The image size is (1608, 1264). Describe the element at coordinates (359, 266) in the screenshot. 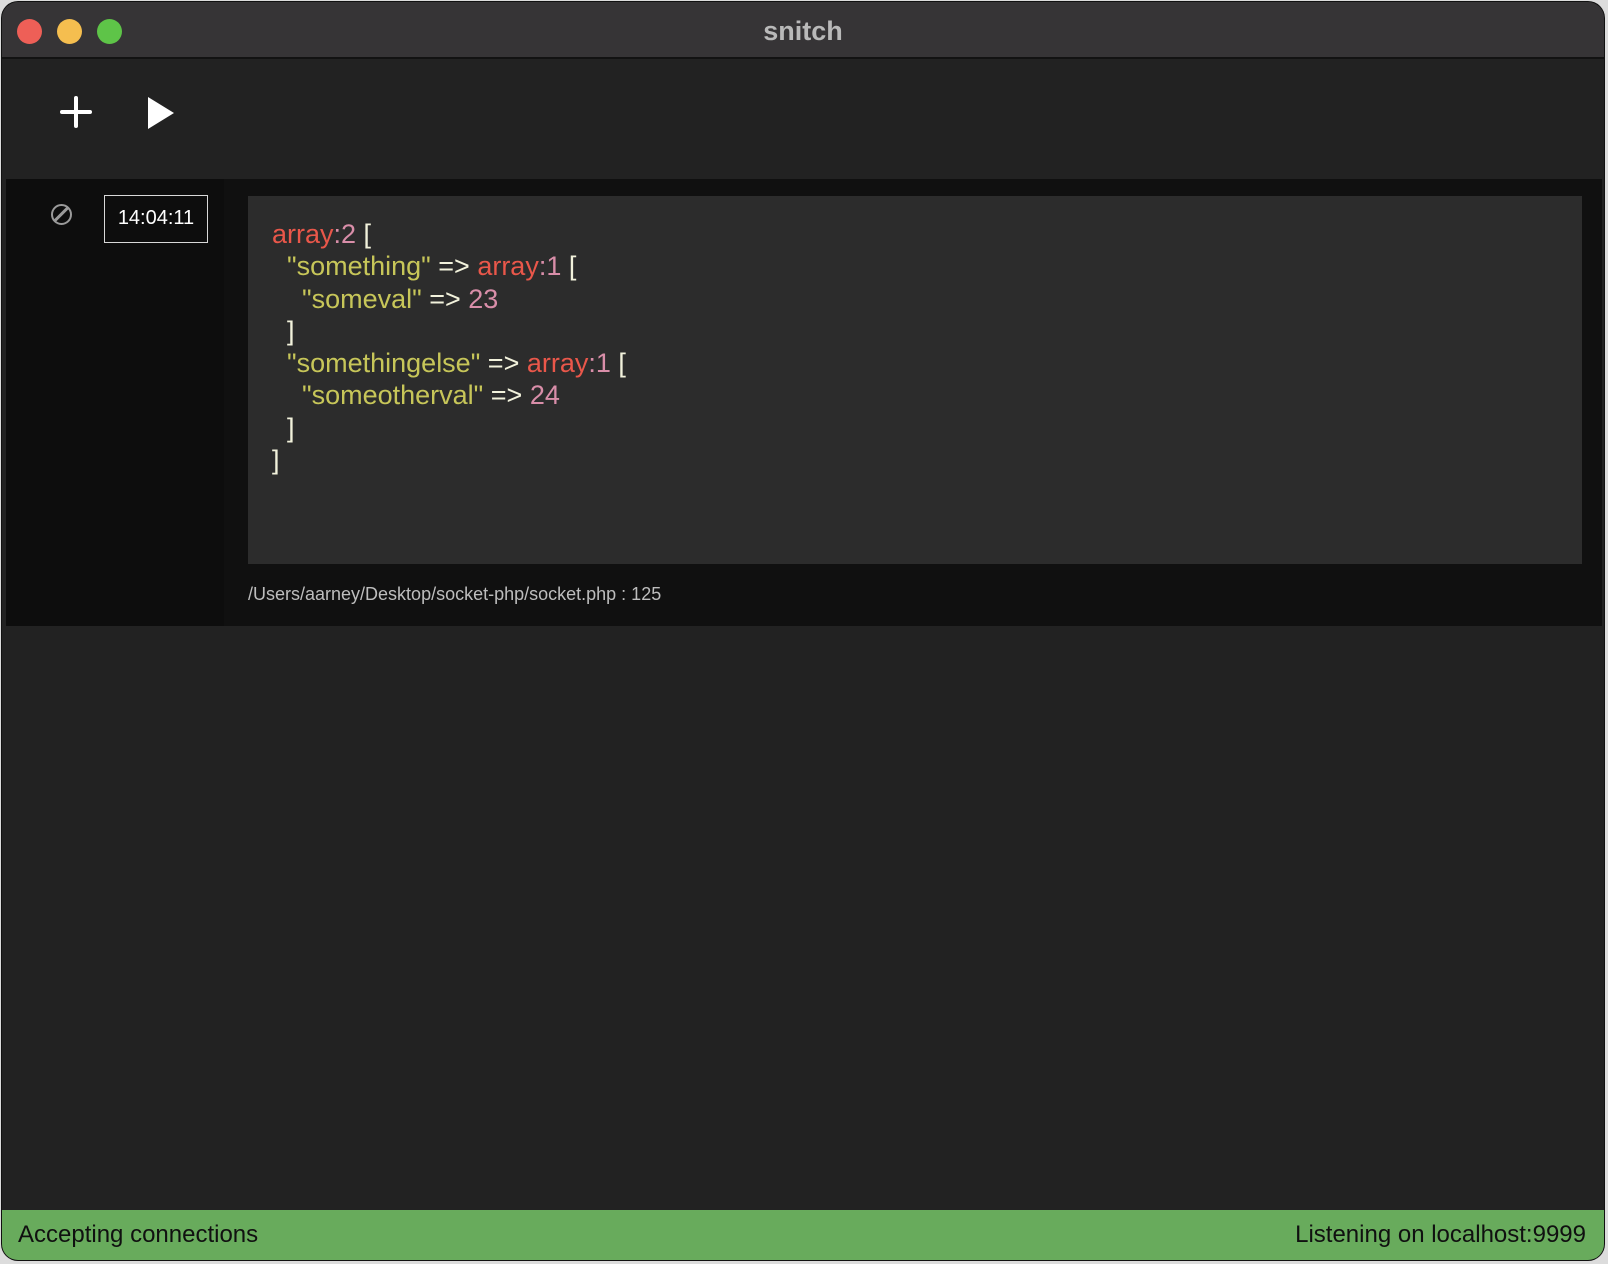

I see `dump-token: "something"` at that location.